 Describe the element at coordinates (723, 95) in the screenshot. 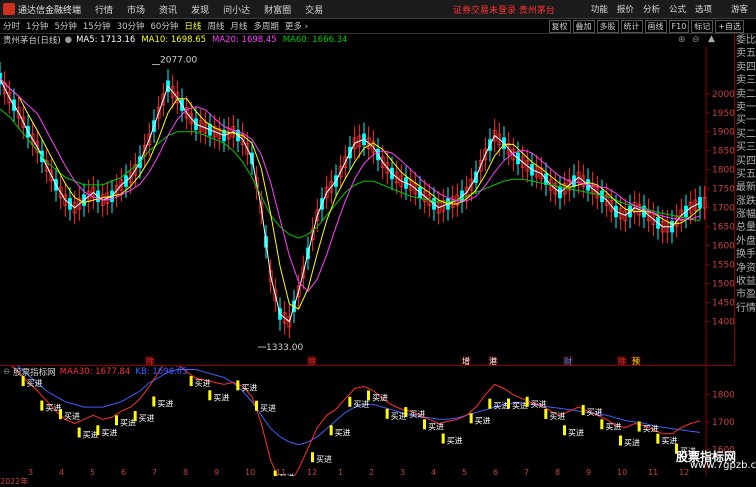

I see `y-tick-label: 2000` at that location.